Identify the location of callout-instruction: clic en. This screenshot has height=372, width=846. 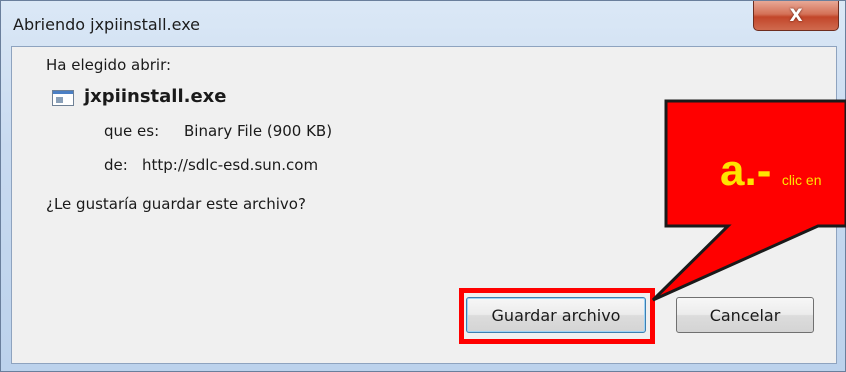
(801, 180).